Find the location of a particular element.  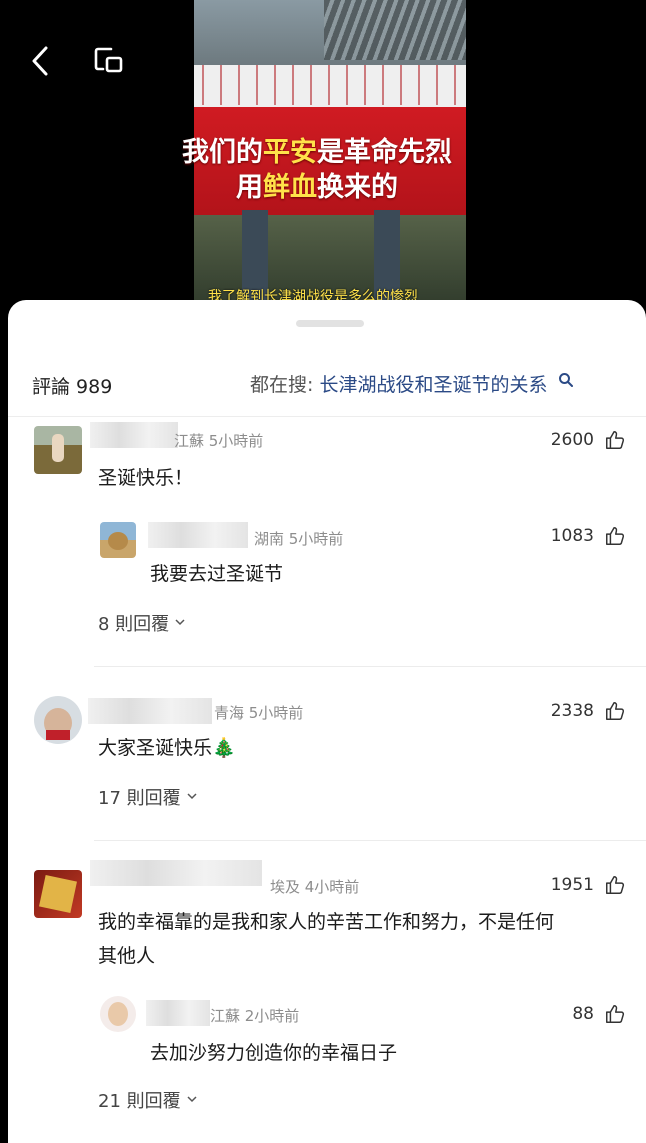

search-icon is located at coordinates (565, 380).